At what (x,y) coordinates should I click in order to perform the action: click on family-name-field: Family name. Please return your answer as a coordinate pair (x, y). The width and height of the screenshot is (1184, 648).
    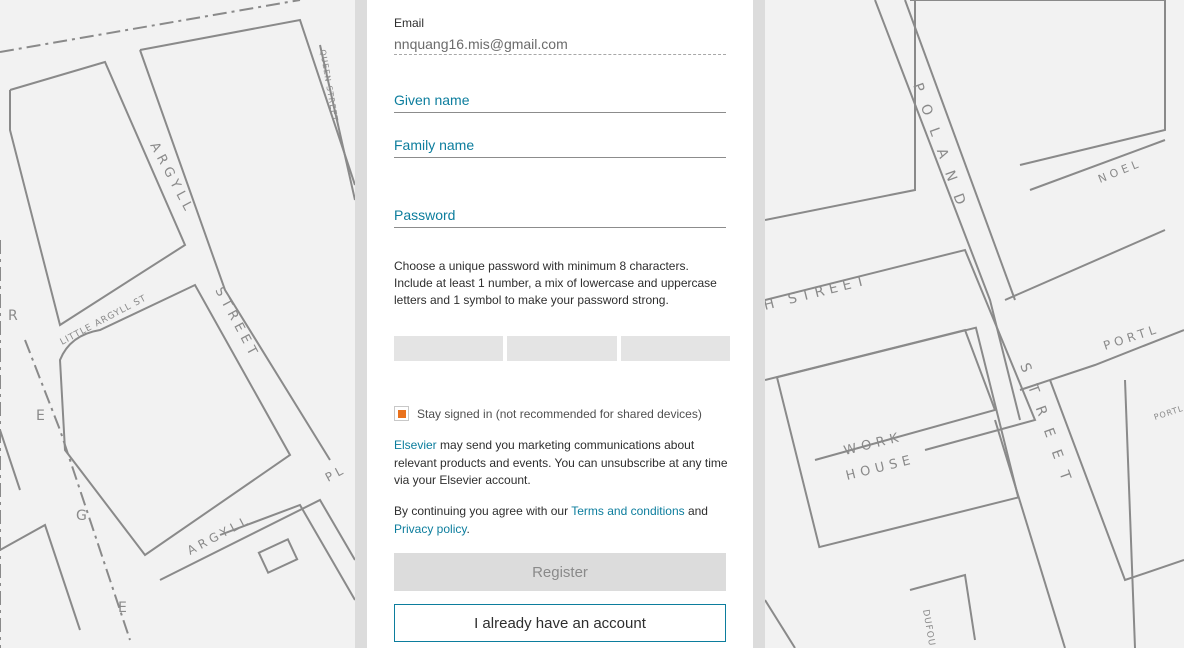
    Looking at the image, I should click on (560, 147).